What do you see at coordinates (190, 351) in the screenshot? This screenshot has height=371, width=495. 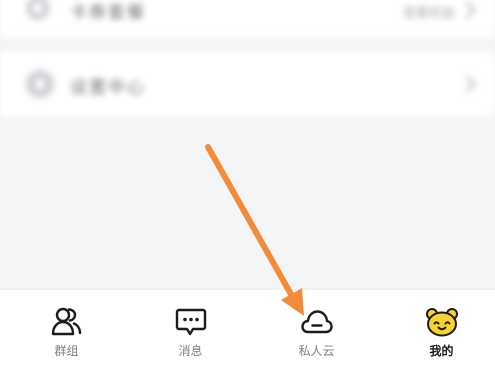 I see `tab-label: 消息` at bounding box center [190, 351].